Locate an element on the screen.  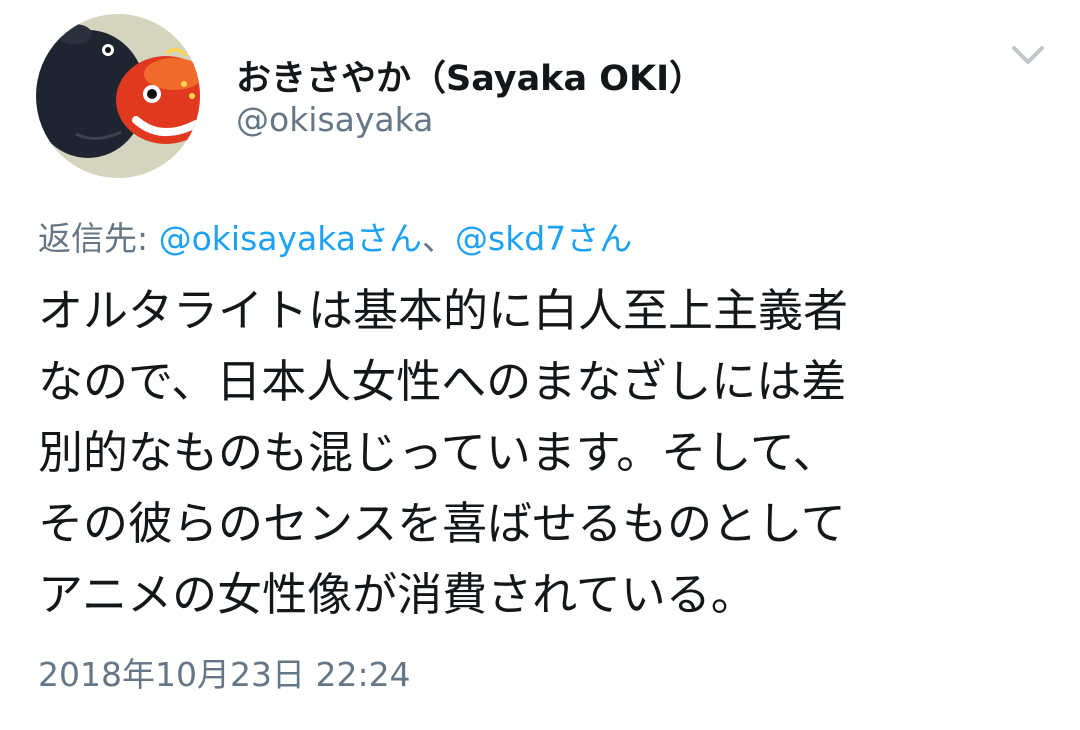
tweet-menu-button is located at coordinates (1028, 55).